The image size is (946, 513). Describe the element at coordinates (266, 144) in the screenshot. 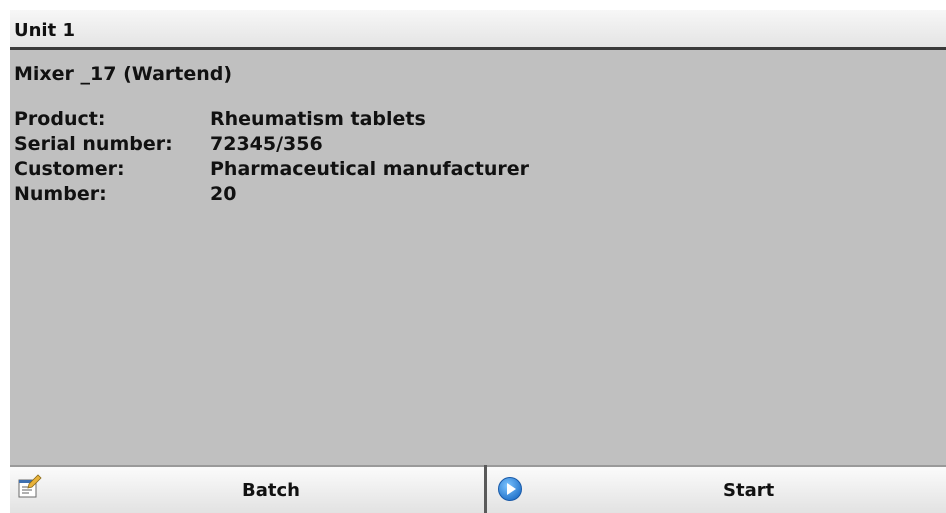

I see `serial-number-value: 72345/356` at that location.